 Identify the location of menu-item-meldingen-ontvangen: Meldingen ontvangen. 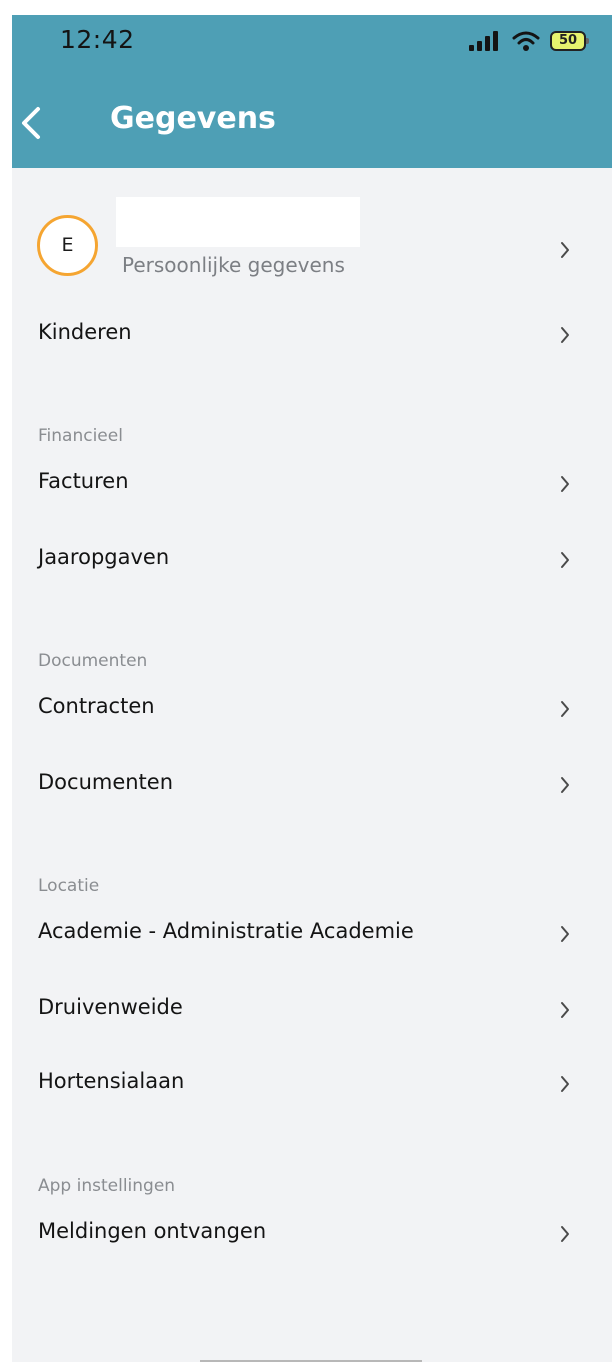
(312, 1234).